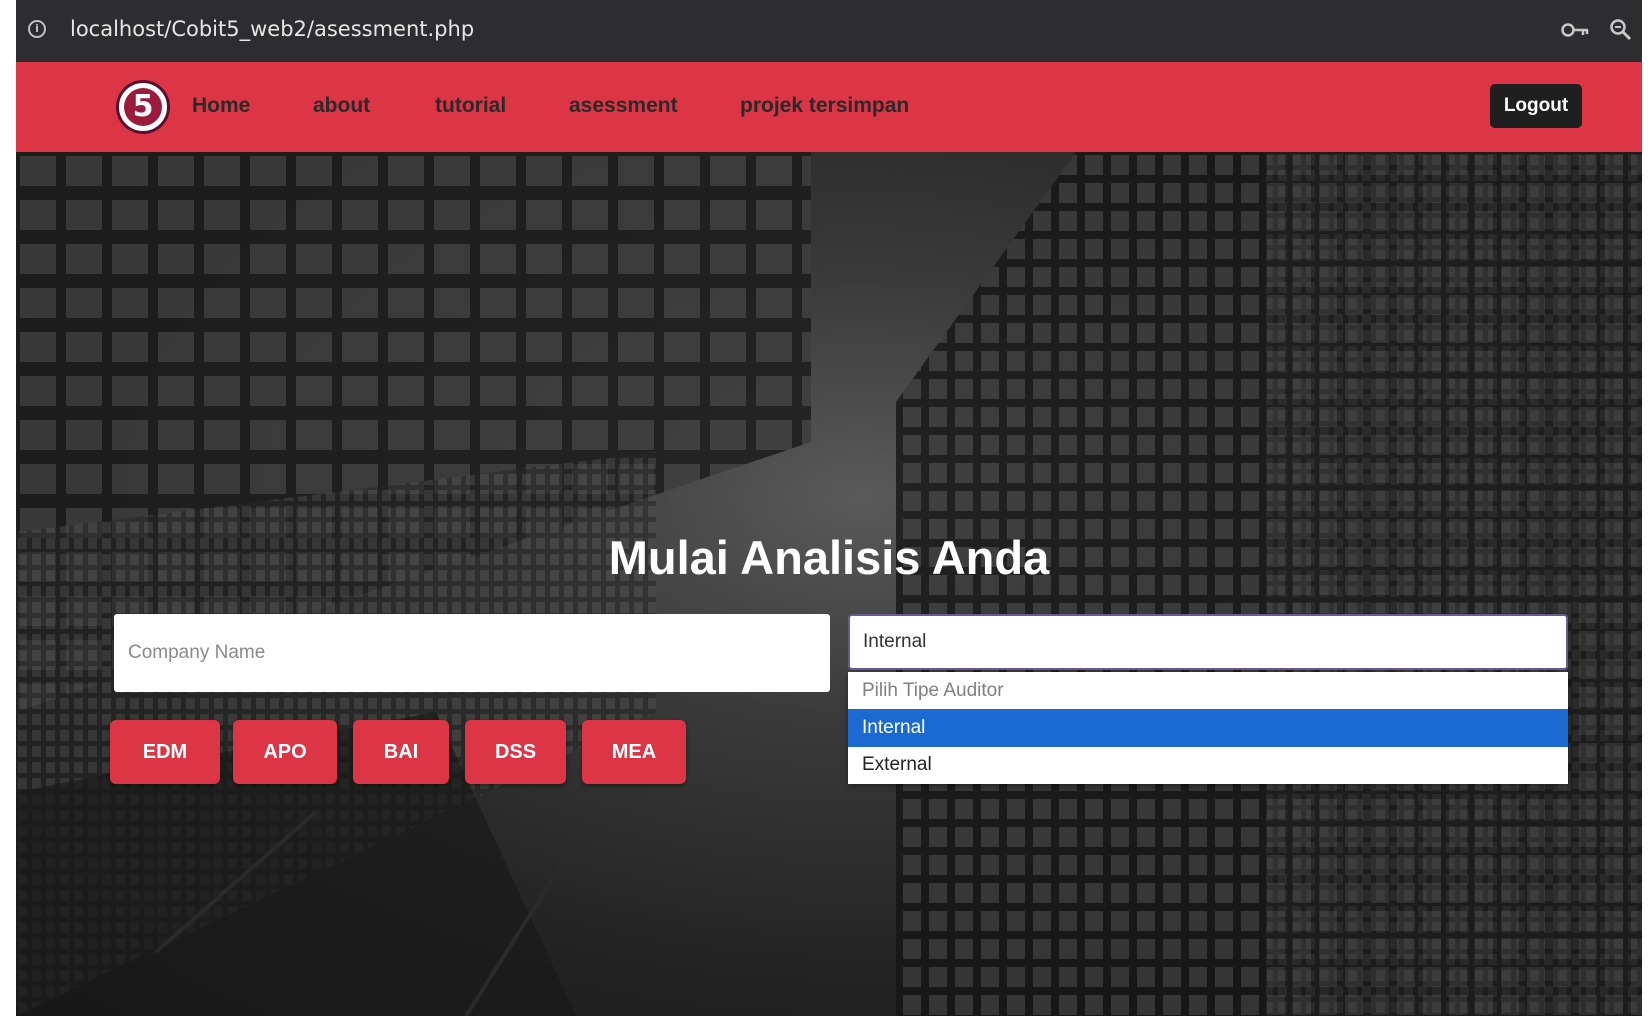 This screenshot has width=1650, height=1028. Describe the element at coordinates (401, 752) in the screenshot. I see `bai-button: BAI` at that location.